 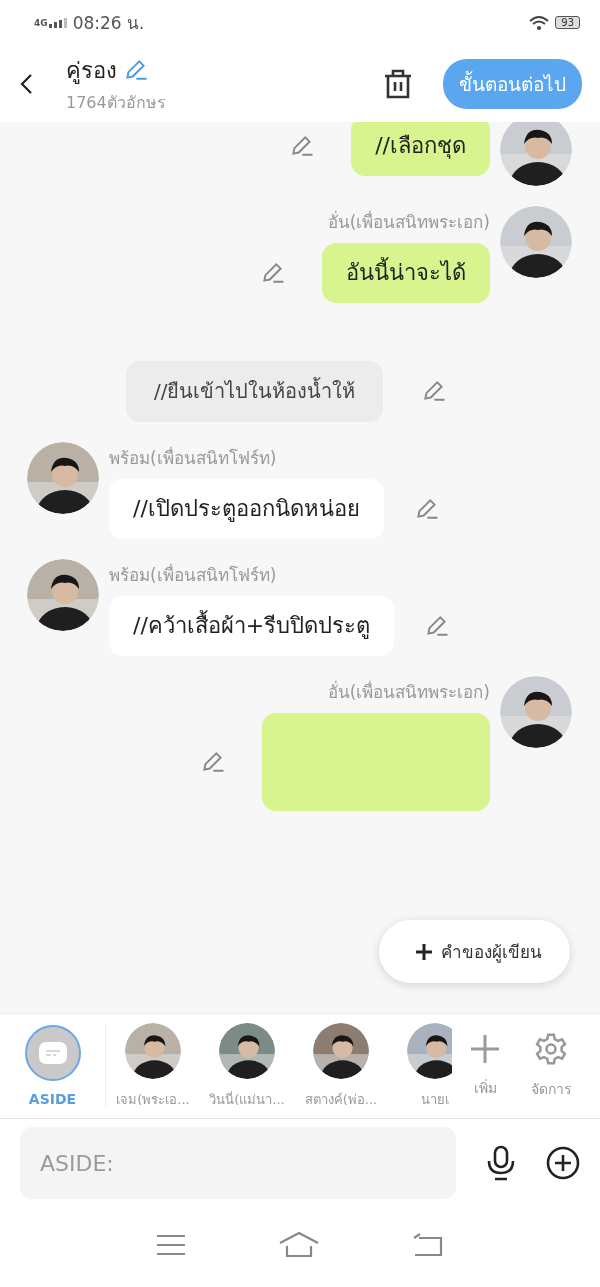 What do you see at coordinates (501, 1163) in the screenshot?
I see `microphone-icon` at bounding box center [501, 1163].